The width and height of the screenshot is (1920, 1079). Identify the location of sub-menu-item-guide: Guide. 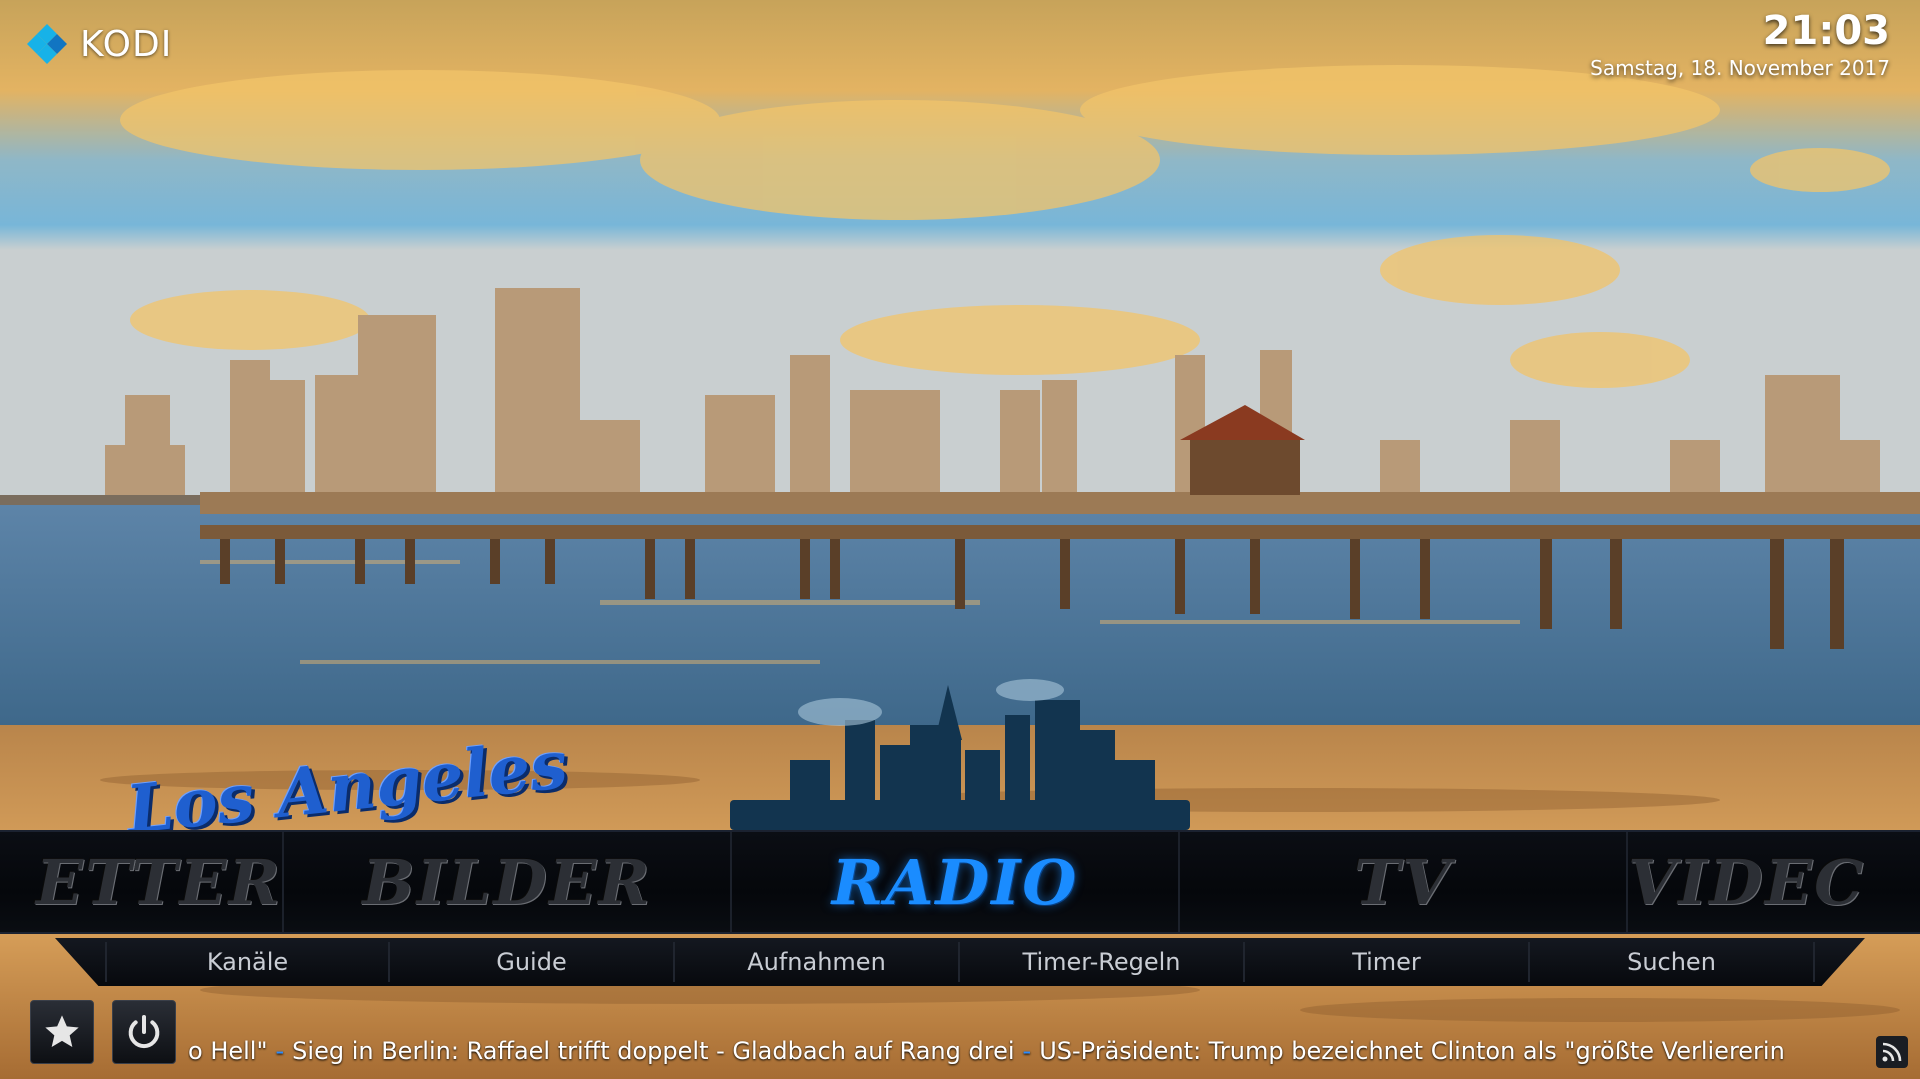
(532, 962).